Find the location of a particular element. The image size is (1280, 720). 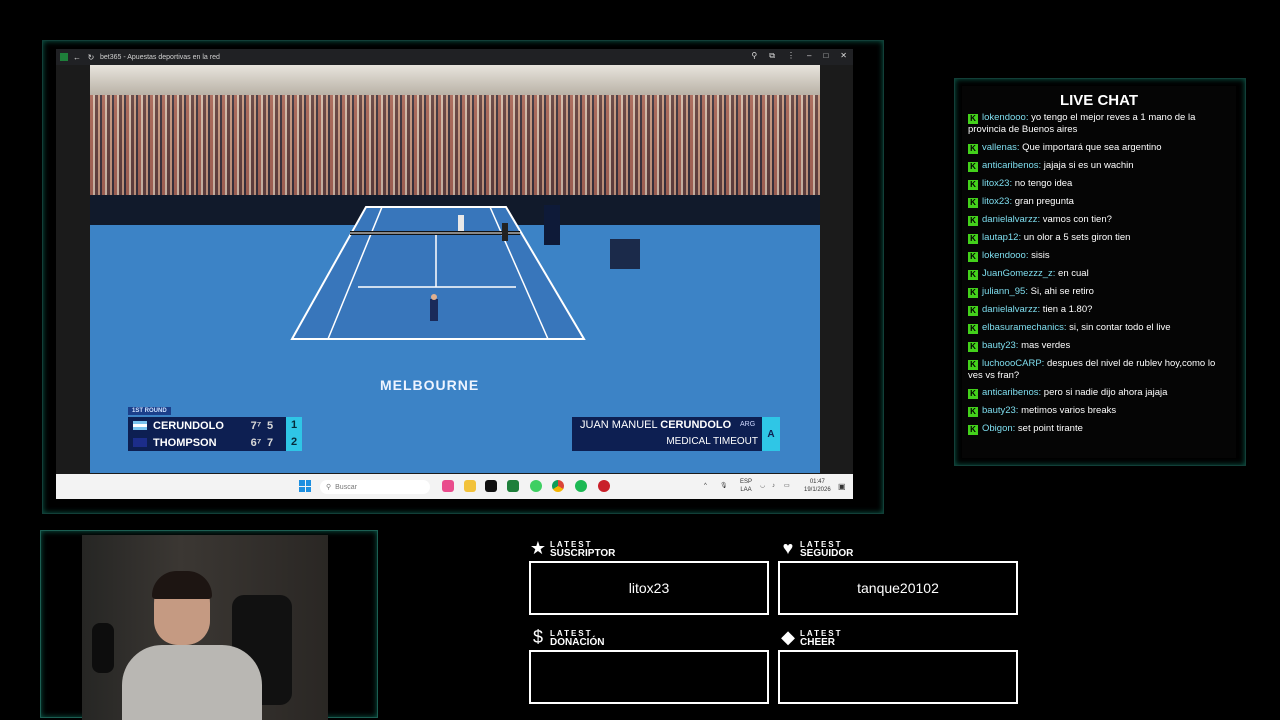

tiktok-icon is located at coordinates (491, 486).